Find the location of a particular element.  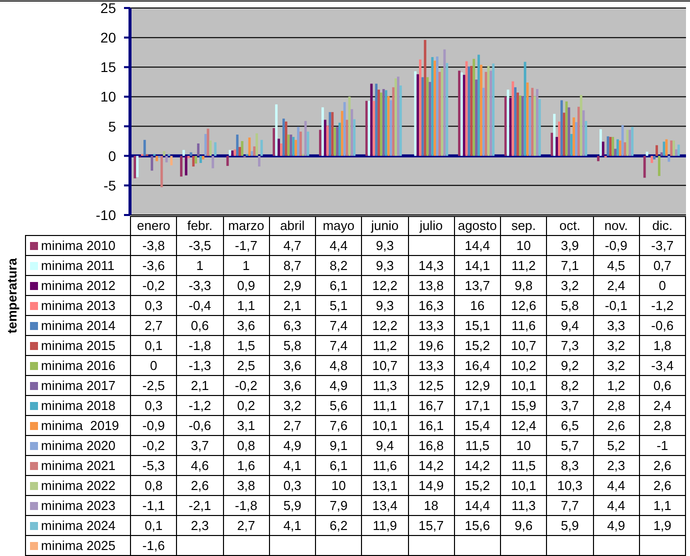

table-cell: 3,2 is located at coordinates (616, 346).